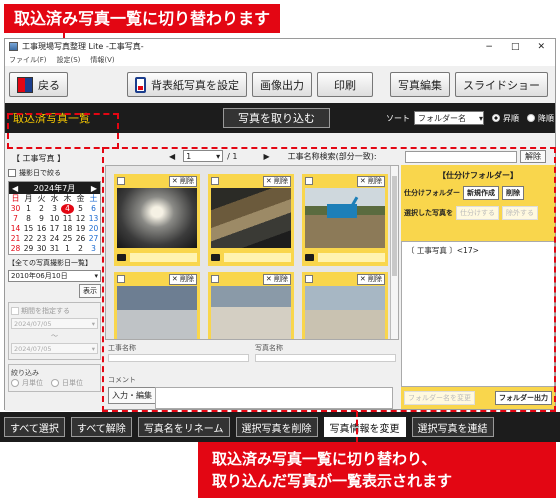 The height and width of the screenshot is (500, 560). I want to click on calendar-day: 20, so click(93, 229).